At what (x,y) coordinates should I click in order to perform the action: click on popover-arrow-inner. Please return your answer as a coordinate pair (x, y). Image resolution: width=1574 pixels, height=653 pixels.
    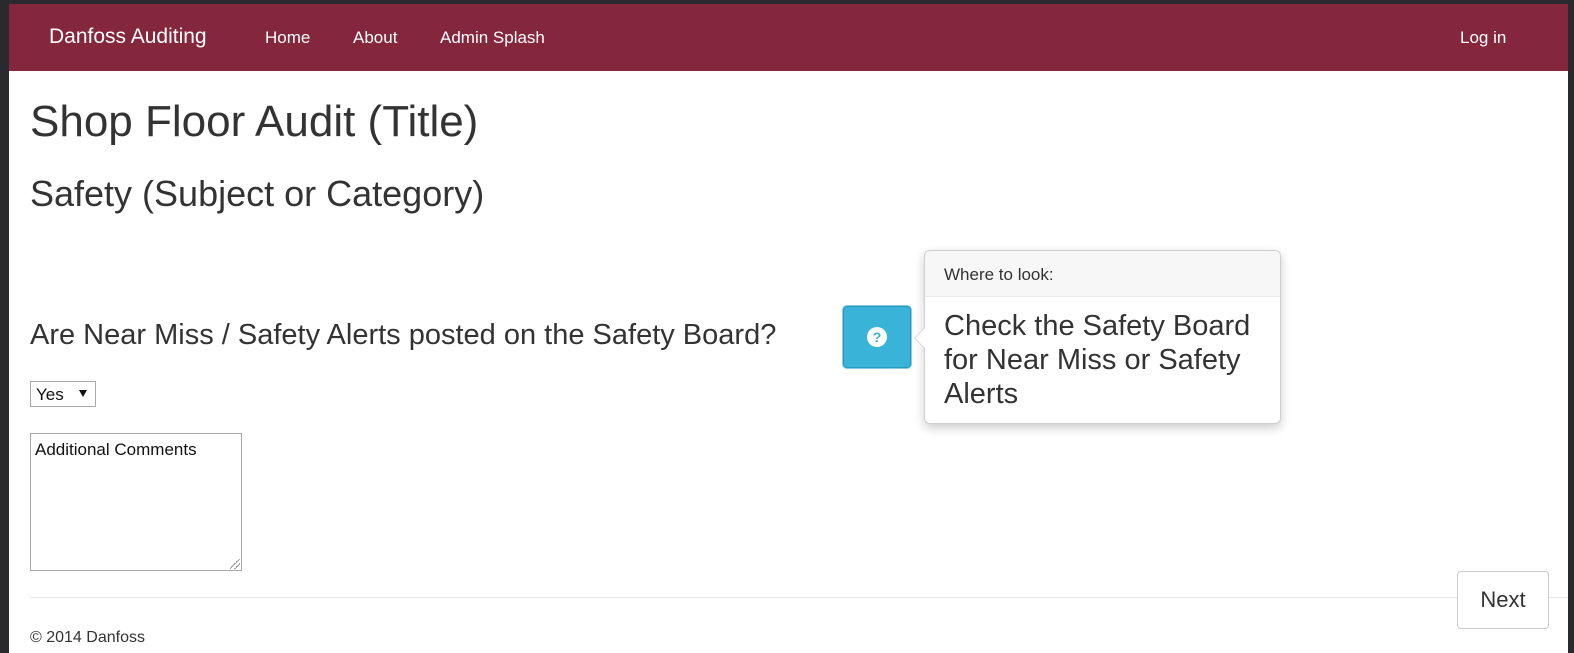
    Looking at the image, I should click on (920, 338).